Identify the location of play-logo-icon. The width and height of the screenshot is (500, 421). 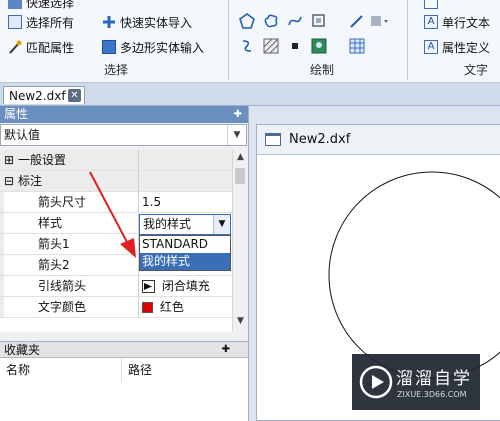
(376, 382).